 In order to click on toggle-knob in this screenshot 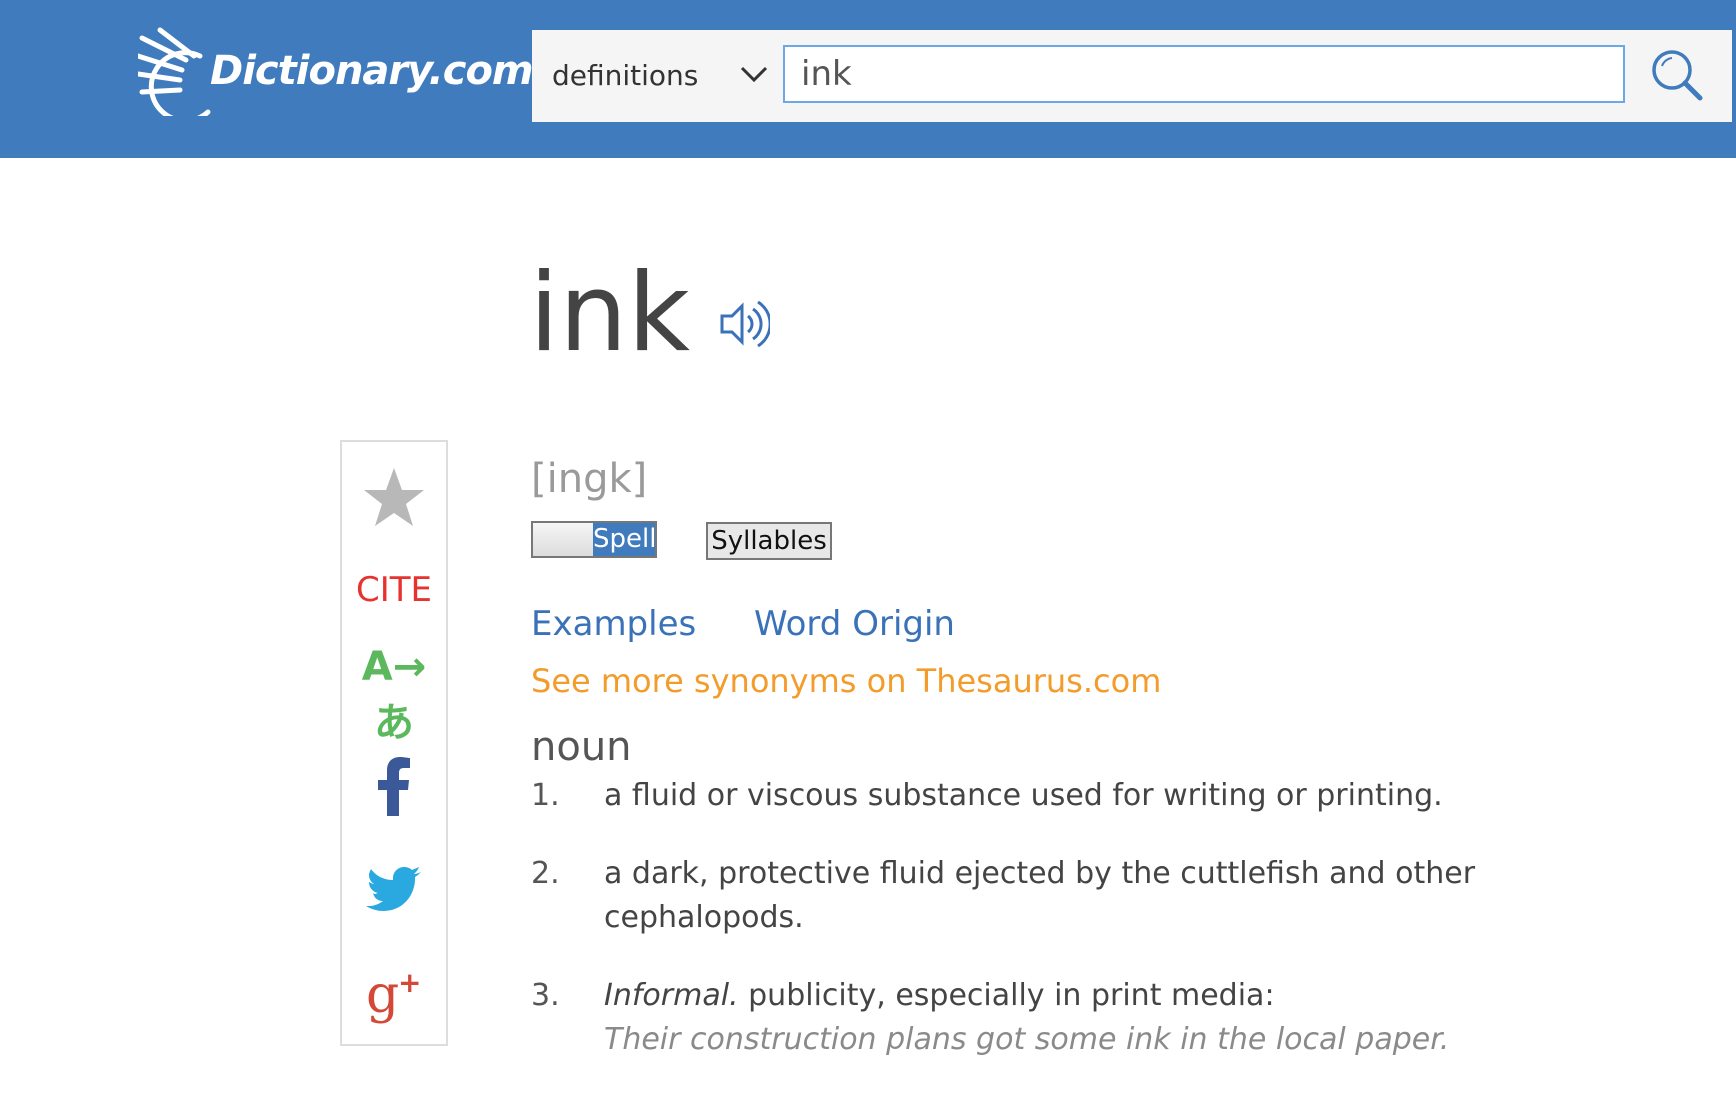, I will do `click(563, 539)`.